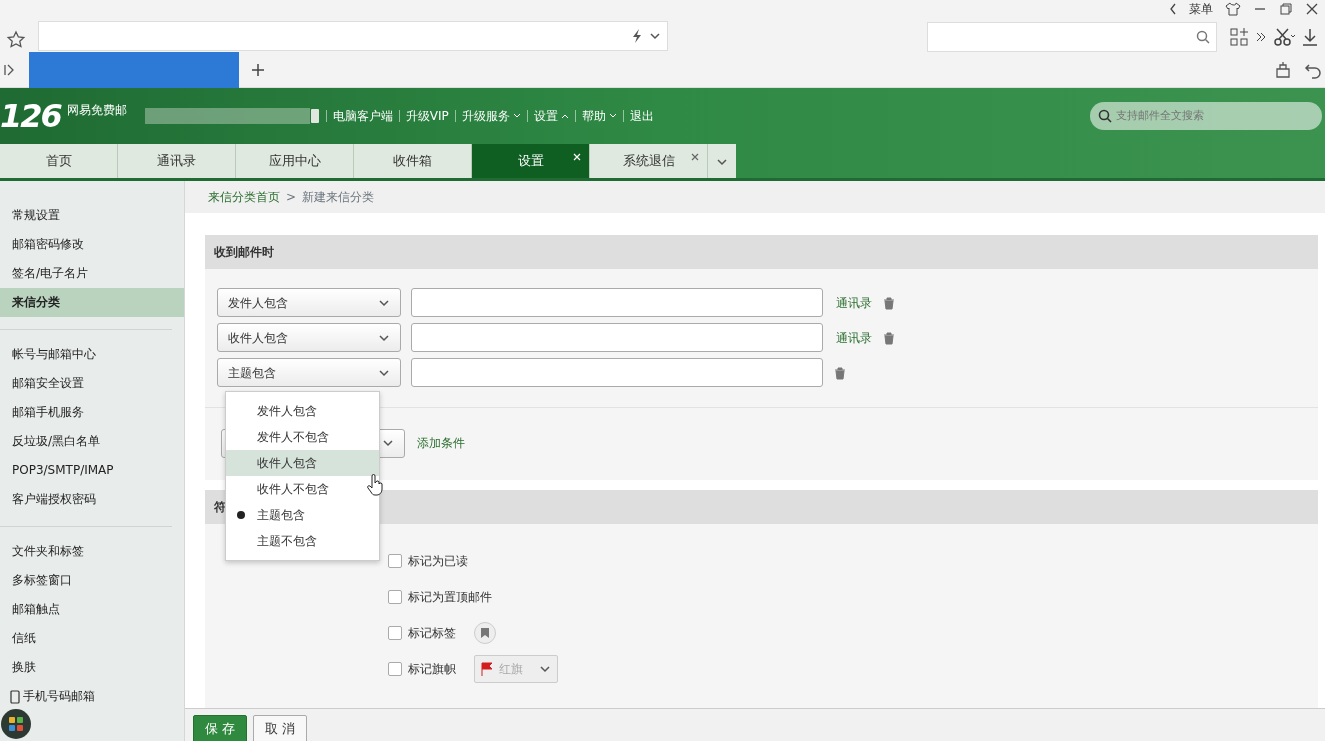 The width and height of the screenshot is (1325, 741). I want to click on breadcrumb-link: 来信分类首页, so click(244, 197).